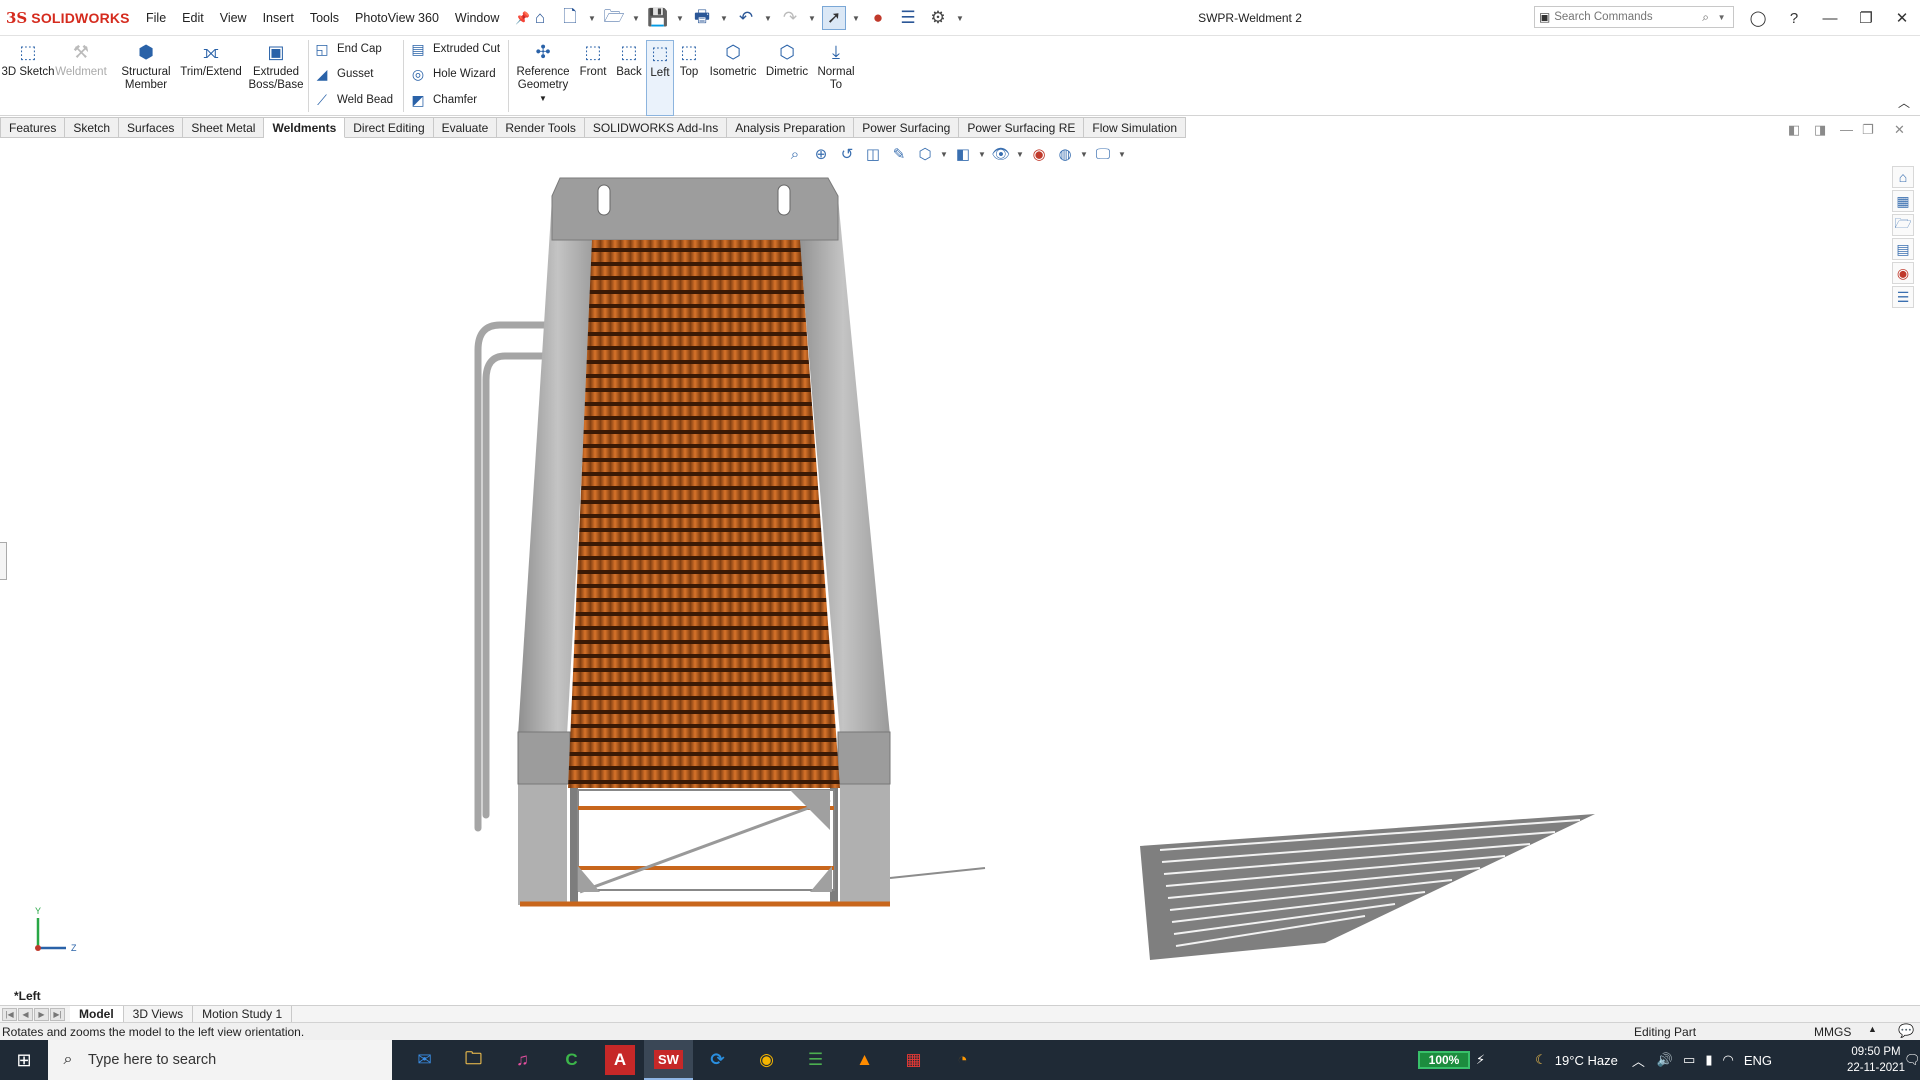 The image size is (1920, 1080). I want to click on feature-manager-flyout-handle, so click(3, 561).